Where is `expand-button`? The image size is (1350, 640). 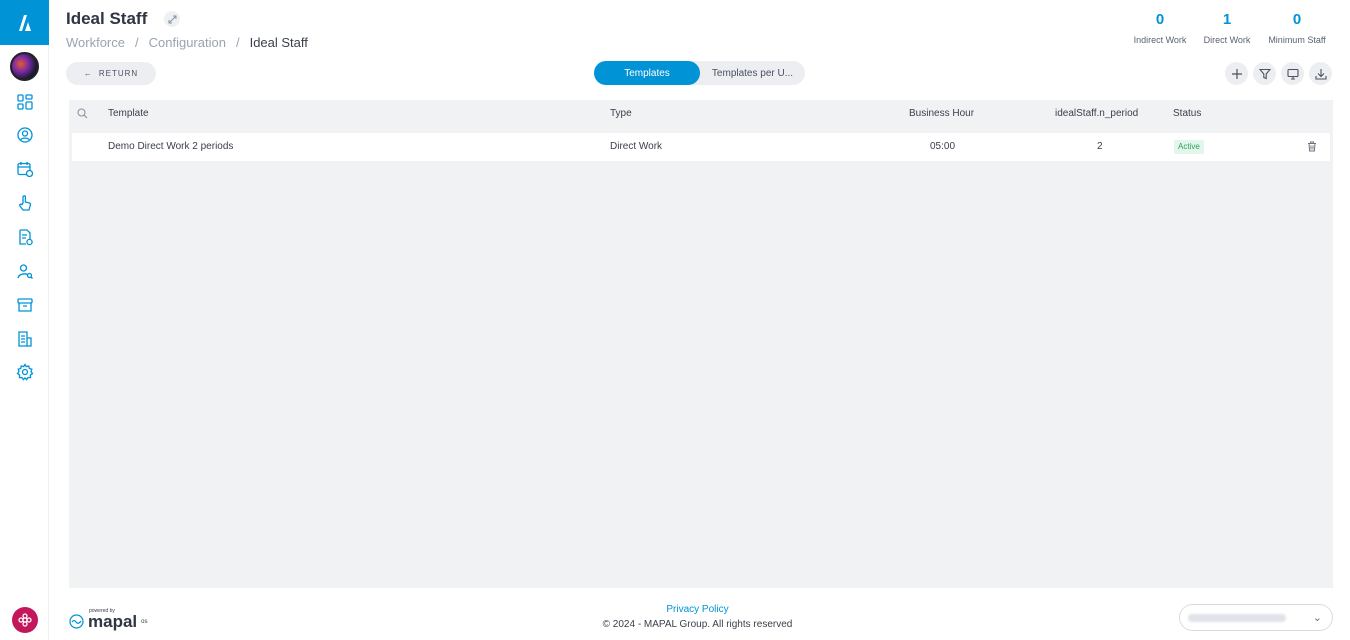 expand-button is located at coordinates (172, 19).